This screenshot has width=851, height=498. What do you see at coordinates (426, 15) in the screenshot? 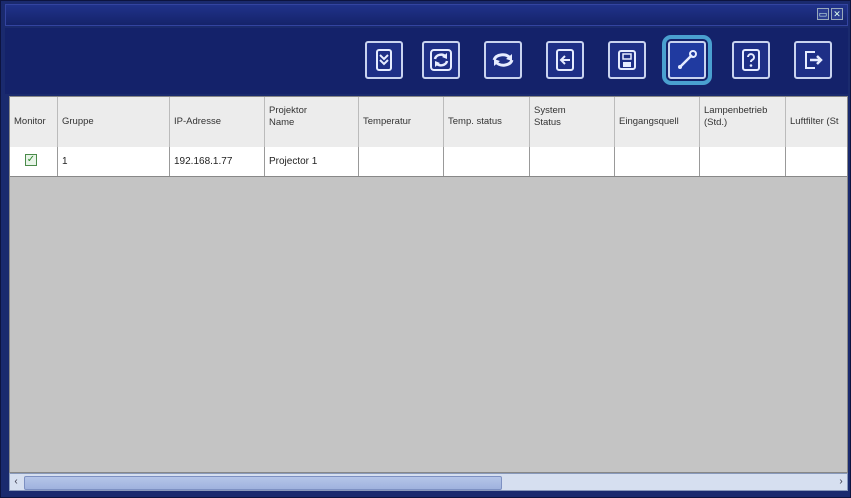
I see `title-bar: ▭ ✕` at bounding box center [426, 15].